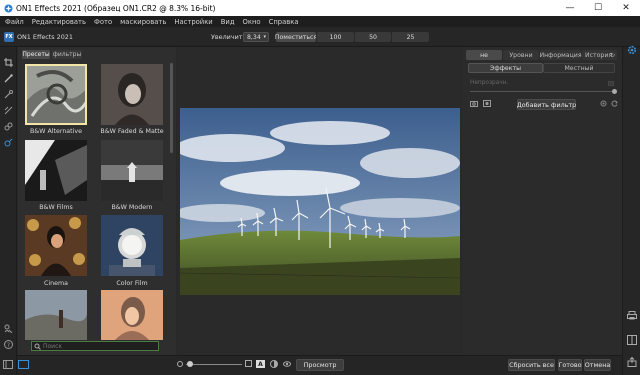  Describe the element at coordinates (372, 37) in the screenshot. I see `zoom-50-button: 50` at that location.